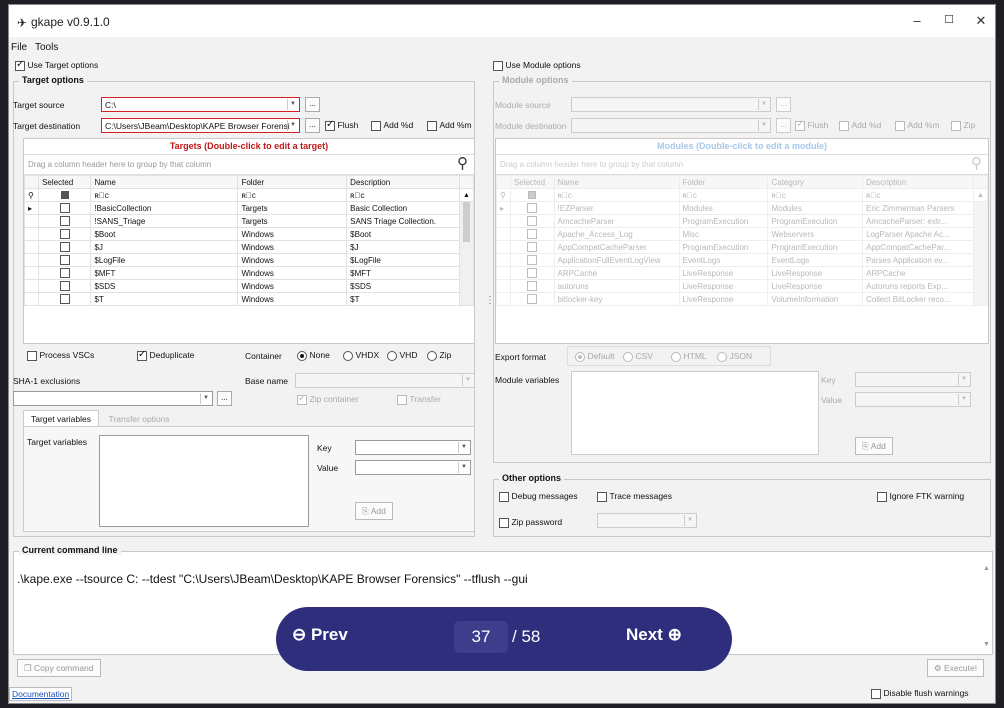 Image resolution: width=1004 pixels, height=708 pixels. Describe the element at coordinates (917, 22) in the screenshot. I see `minimize-button: –` at that location.